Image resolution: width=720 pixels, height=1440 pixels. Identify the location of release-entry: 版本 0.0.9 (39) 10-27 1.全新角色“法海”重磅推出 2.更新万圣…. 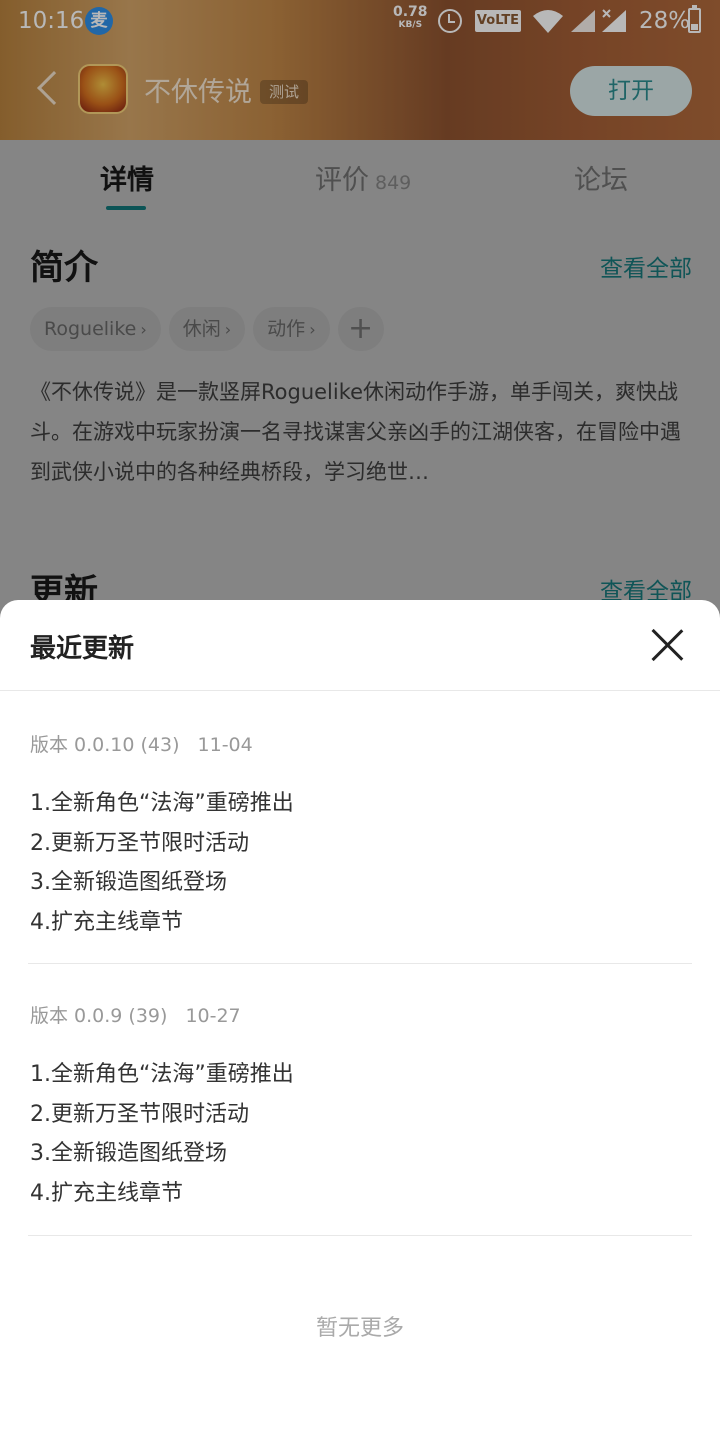
(361, 1107).